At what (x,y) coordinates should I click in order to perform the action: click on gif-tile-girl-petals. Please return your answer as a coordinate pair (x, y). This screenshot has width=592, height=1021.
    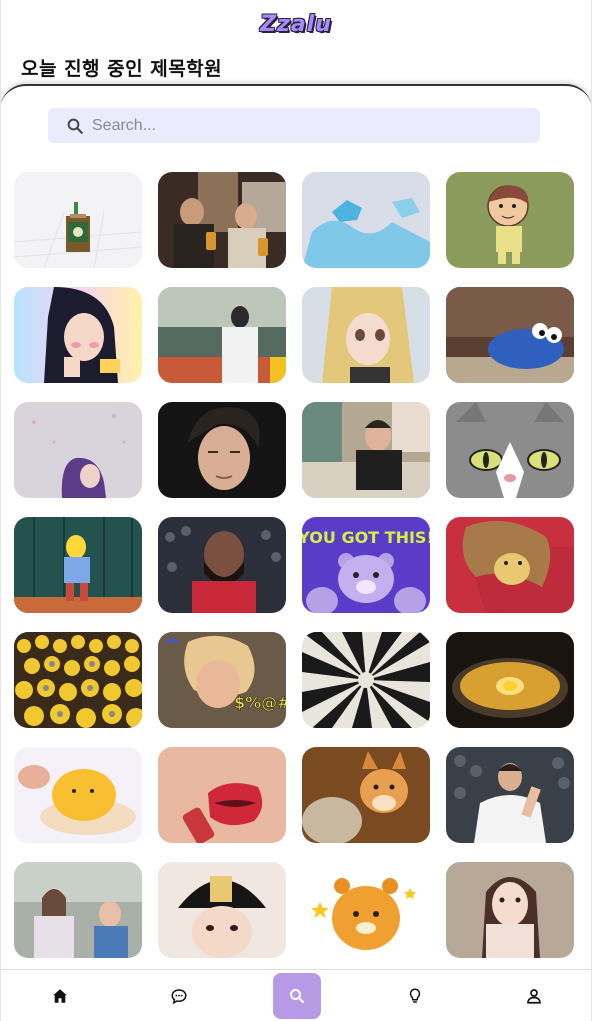
    Looking at the image, I should click on (78, 450).